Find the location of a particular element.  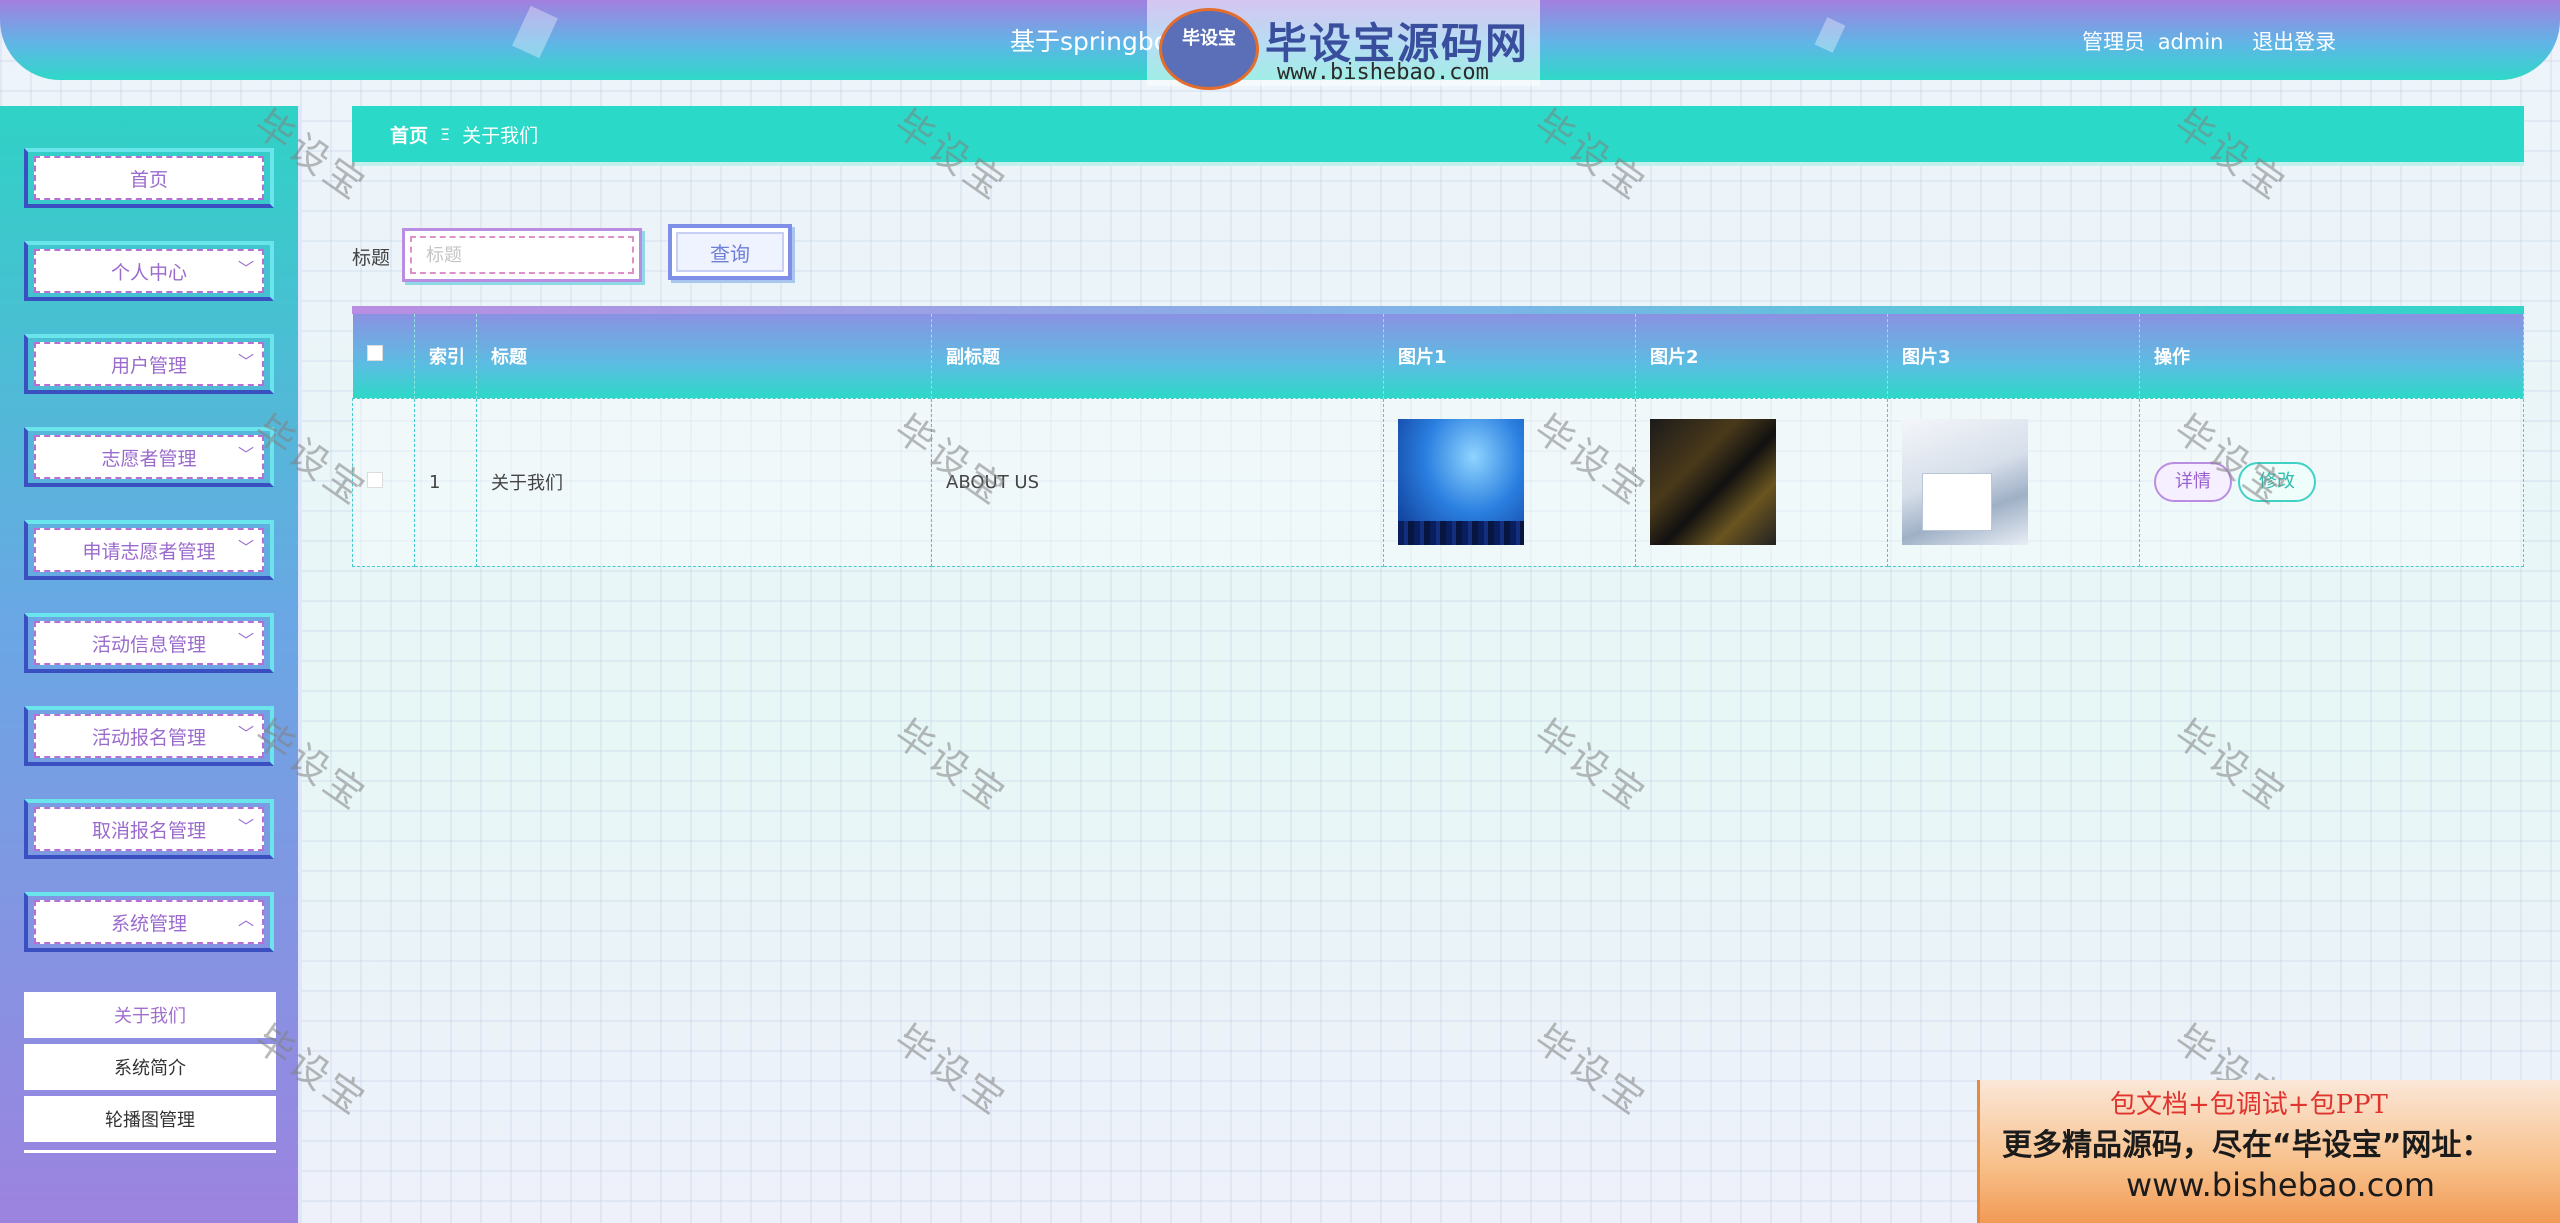

search-button: 查询 is located at coordinates (730, 252).